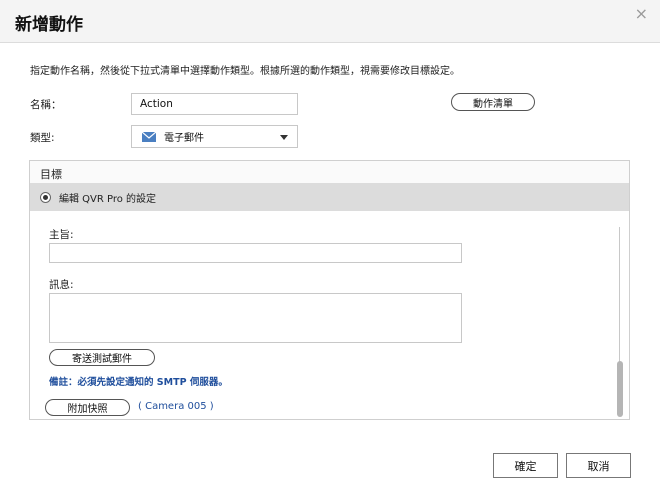 The height and width of the screenshot is (498, 660). I want to click on type-label: 類型:, so click(42, 138).